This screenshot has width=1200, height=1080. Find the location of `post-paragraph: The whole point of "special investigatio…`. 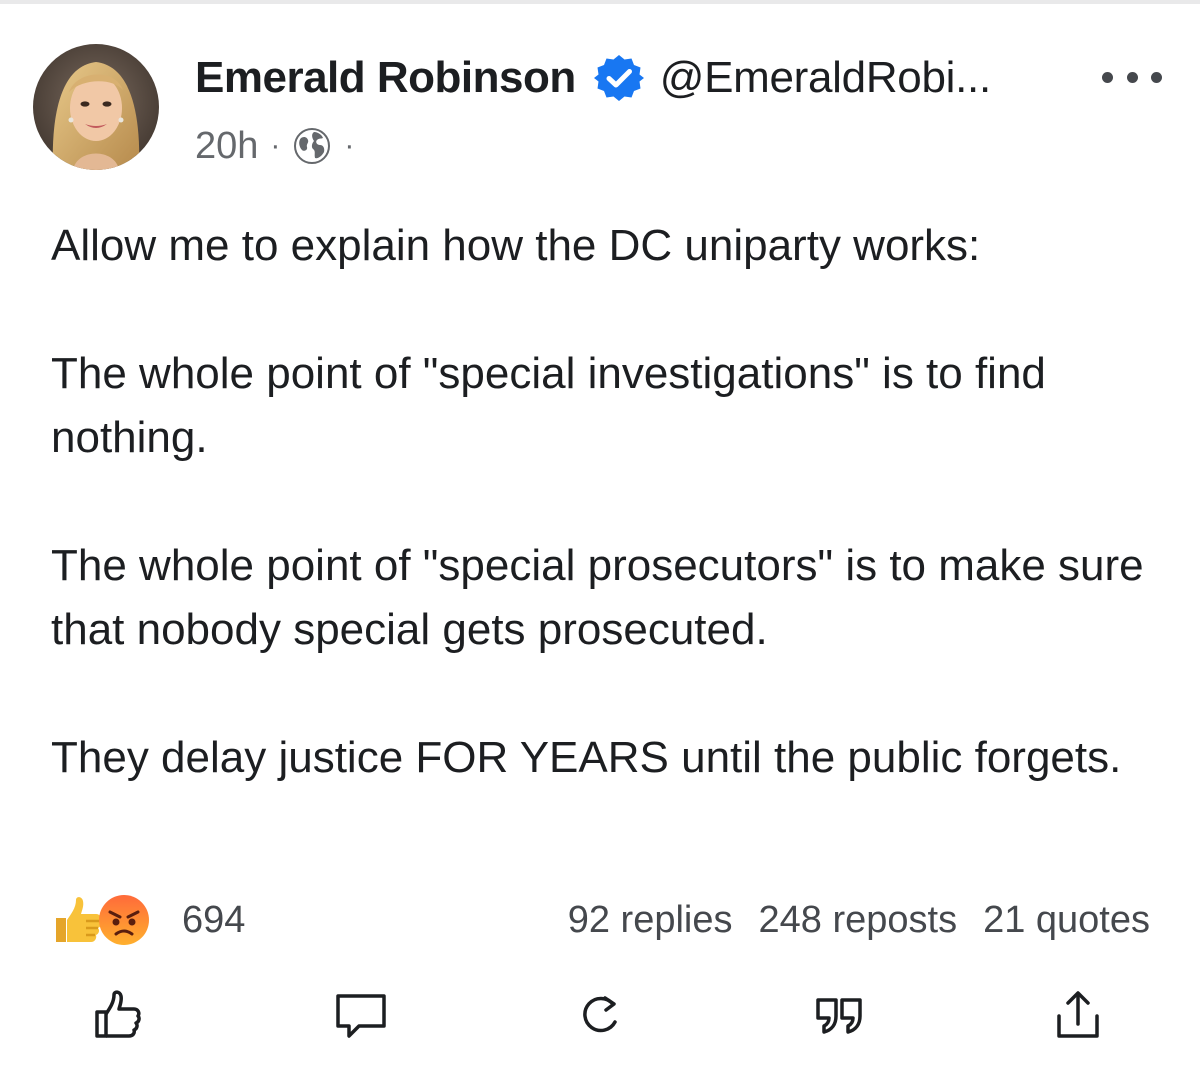

post-paragraph: The whole point of "special investigatio… is located at coordinates (548, 405).